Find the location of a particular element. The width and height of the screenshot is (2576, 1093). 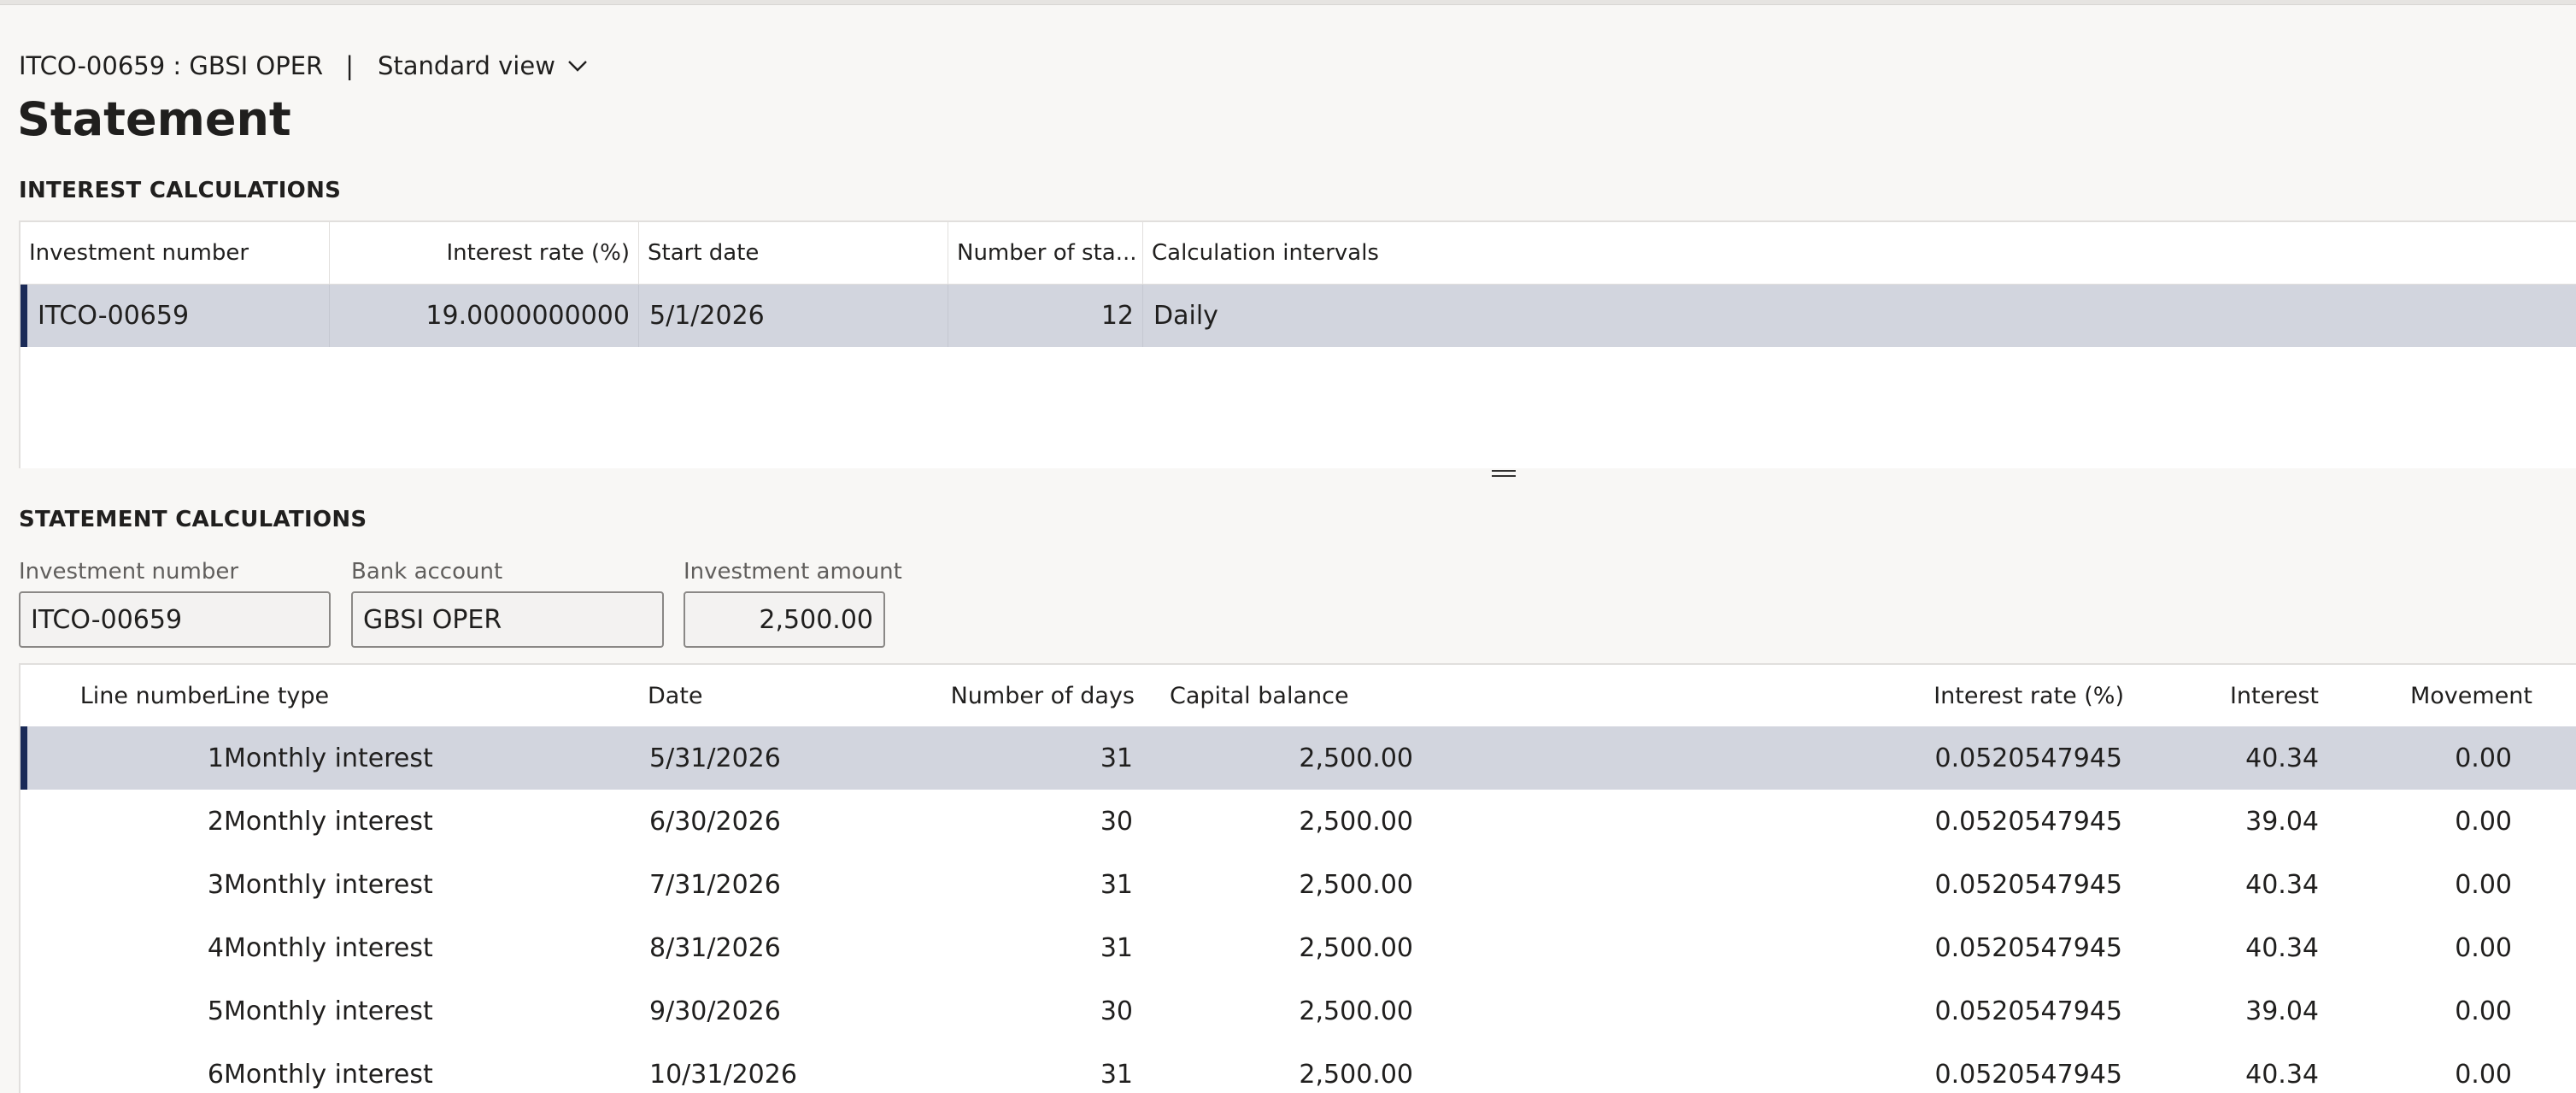

cell-calculation-intervals: Daily is located at coordinates (1859, 316).